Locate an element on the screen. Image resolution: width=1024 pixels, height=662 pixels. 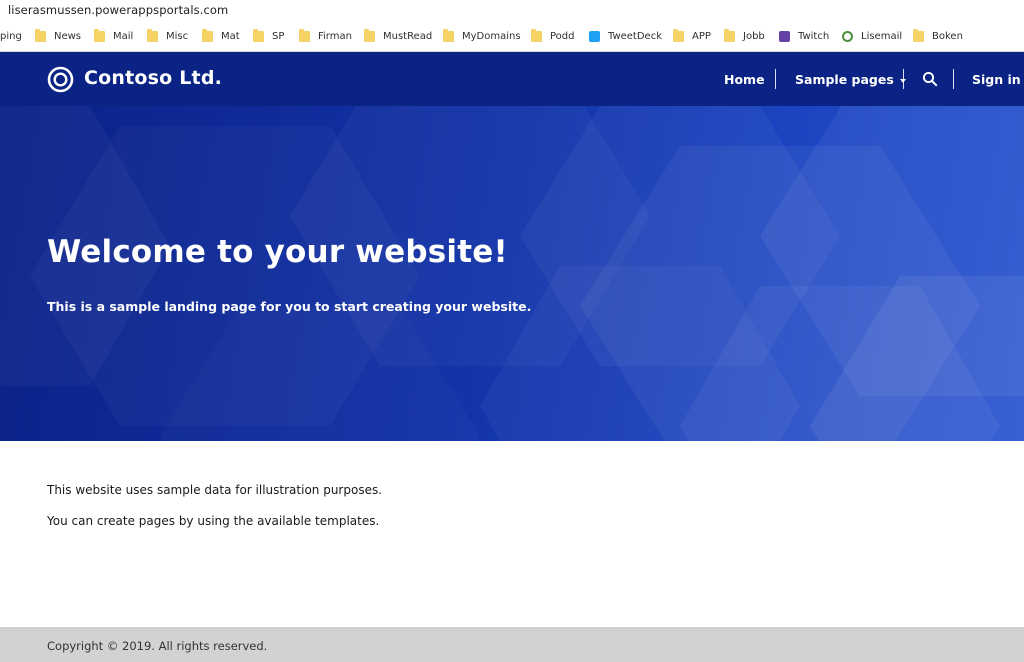
copyright-text: Copyright © 2019. All rights reserved. is located at coordinates (157, 646).